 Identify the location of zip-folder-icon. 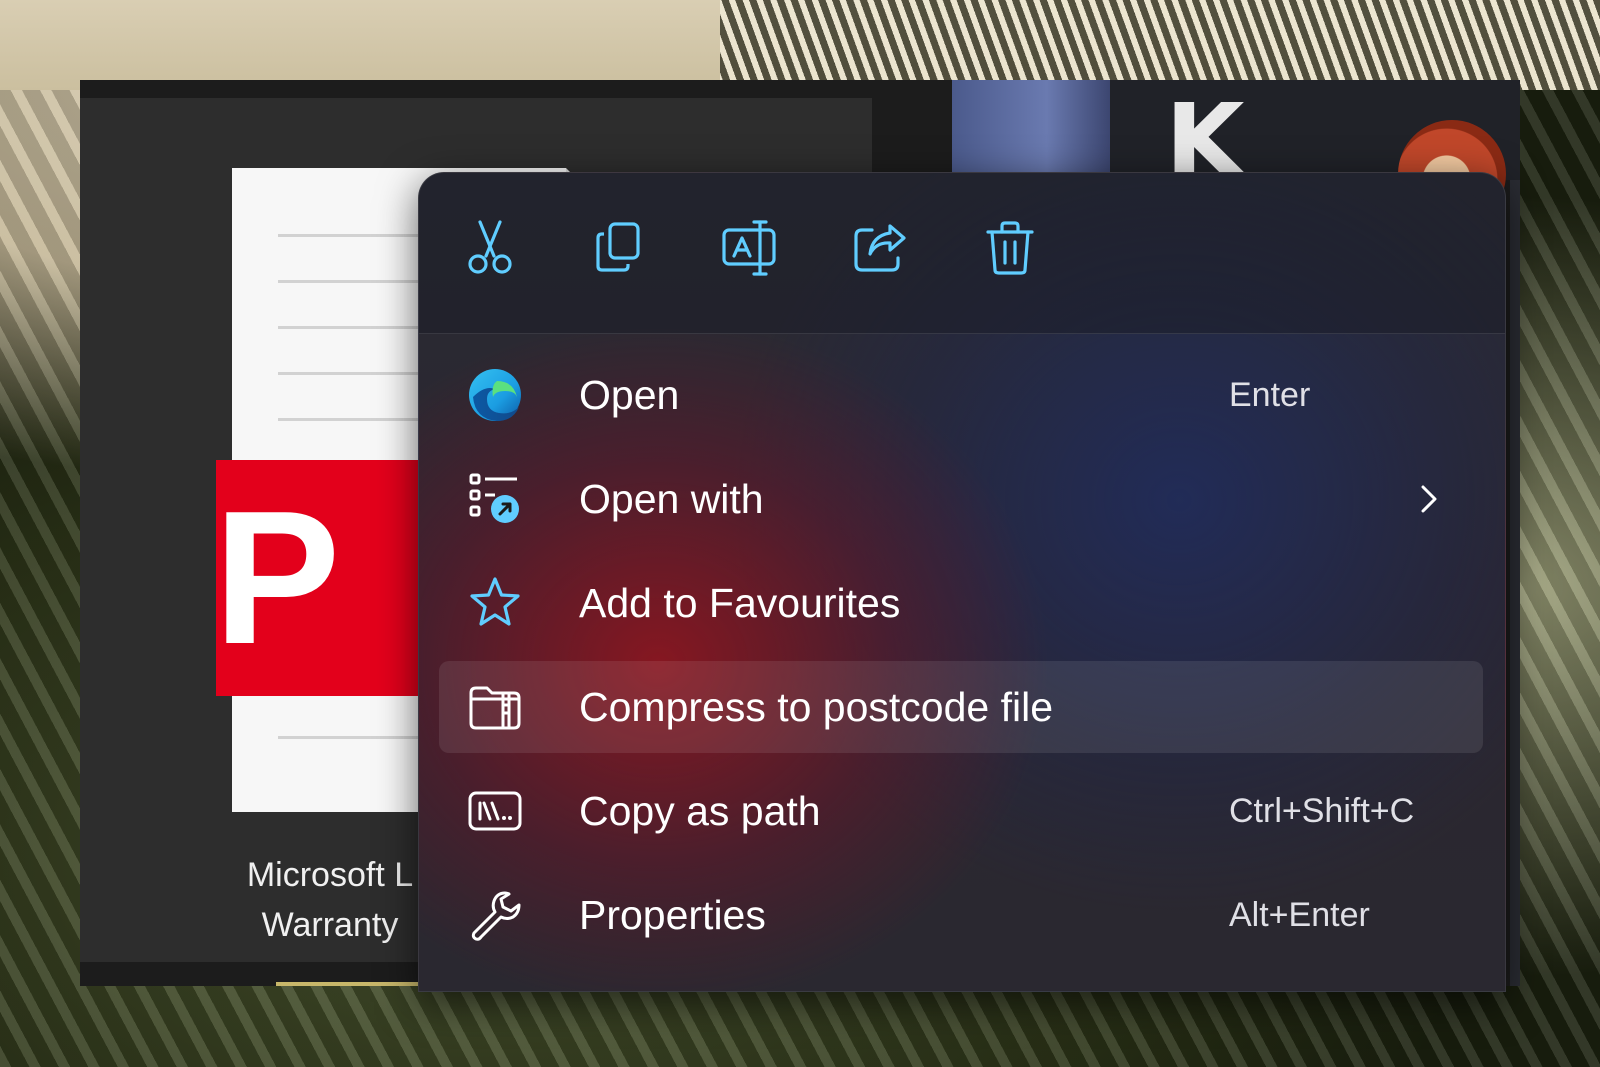
(495, 707).